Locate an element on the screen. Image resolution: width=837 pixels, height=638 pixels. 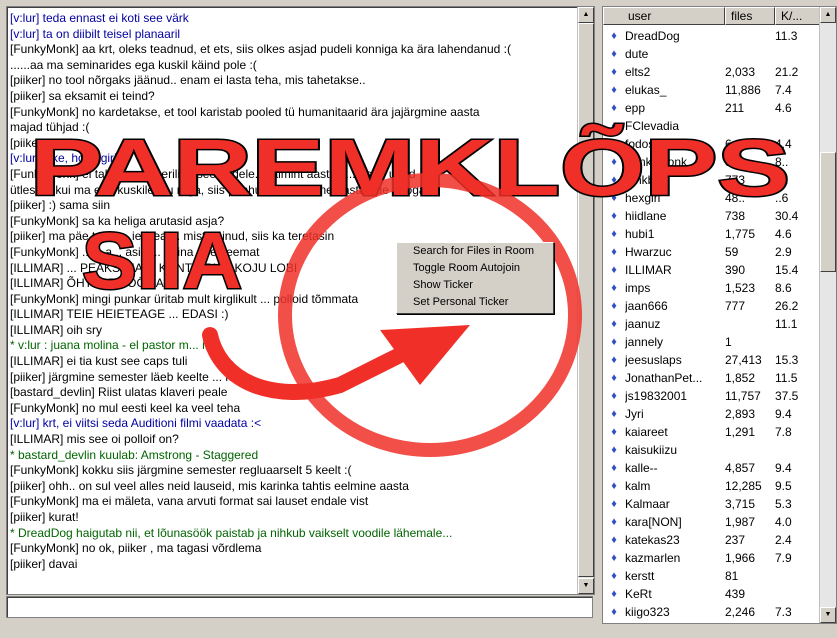
user-speed: 11.1 is located at coordinates (786, 324).